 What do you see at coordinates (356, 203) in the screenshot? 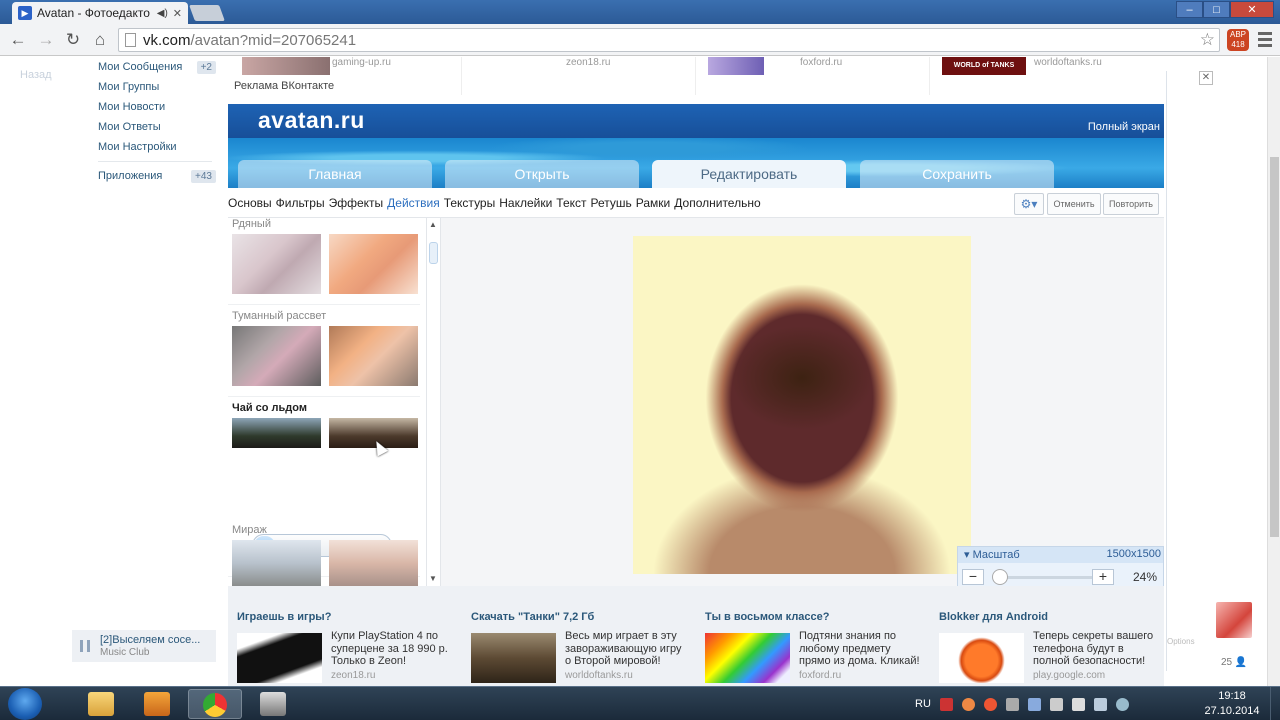
I see `subtab-effects: Эффекты` at bounding box center [356, 203].